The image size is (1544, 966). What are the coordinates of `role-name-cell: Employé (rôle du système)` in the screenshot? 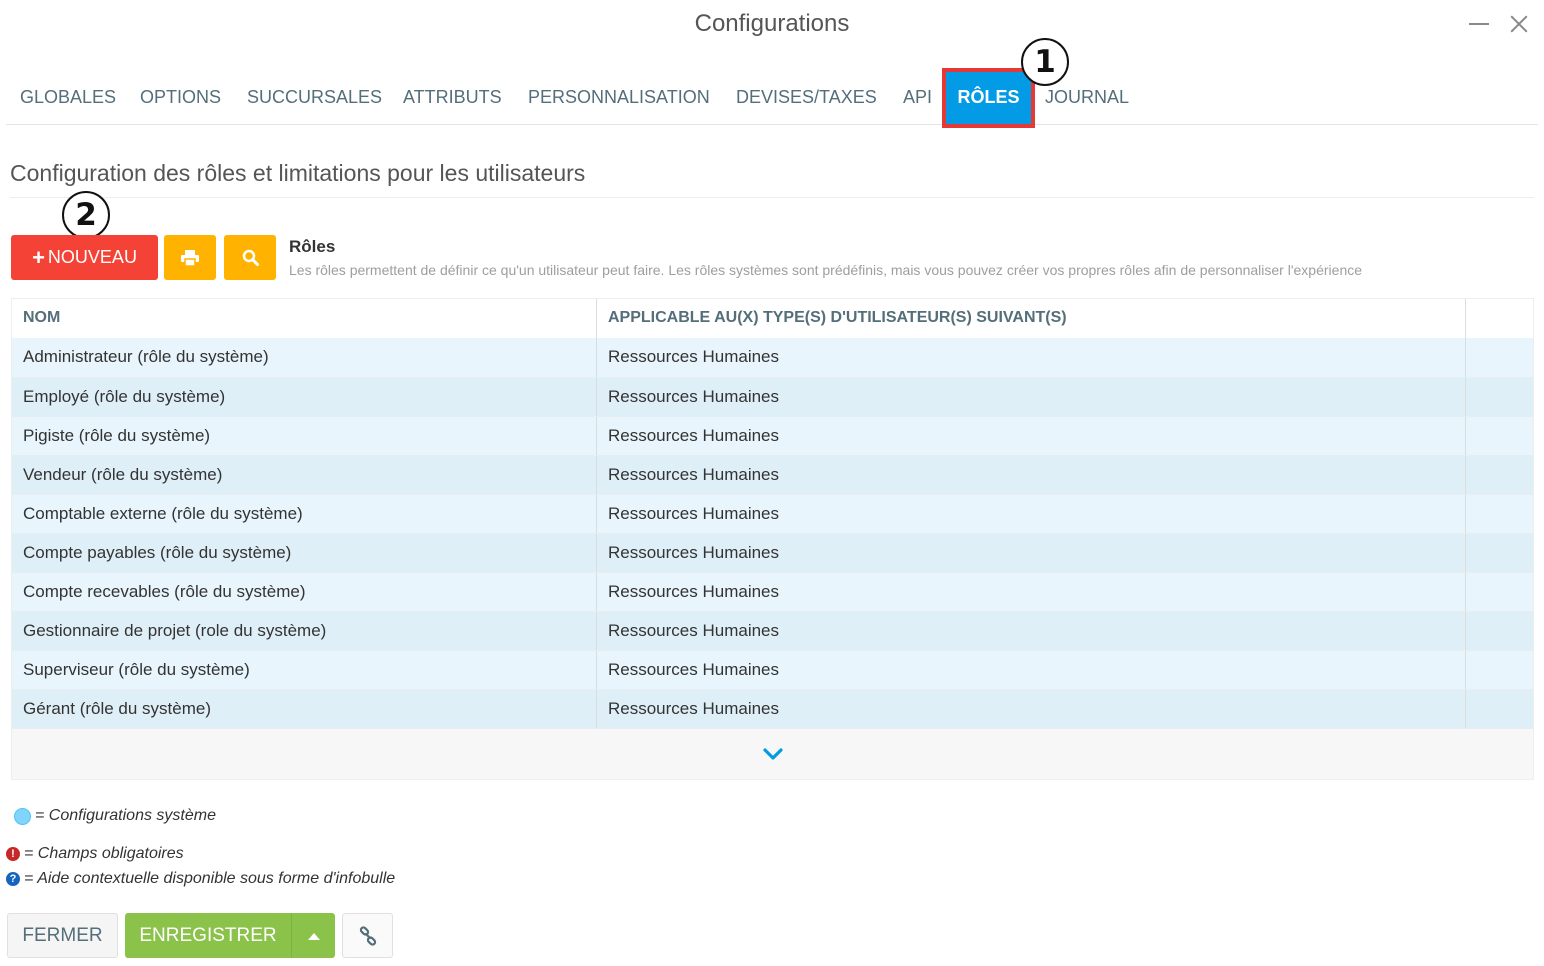 It's located at (304, 397).